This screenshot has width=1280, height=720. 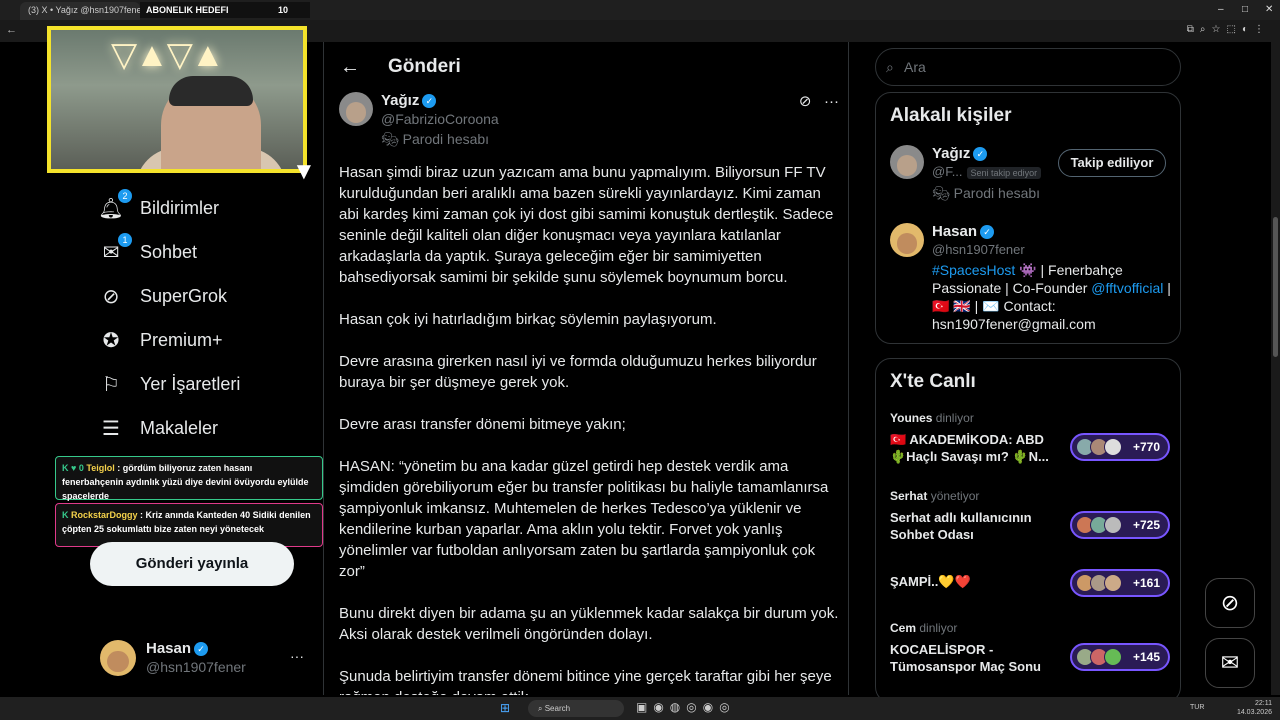 I want to click on post-header: ← Gönderi, so click(x=586, y=67).